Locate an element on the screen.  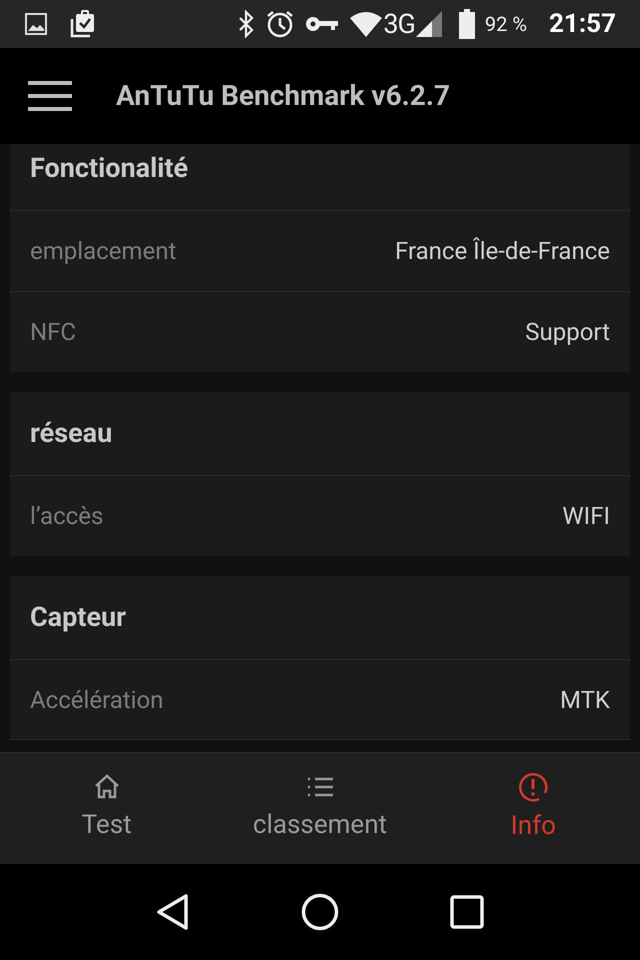
battery-percent: 92 % is located at coordinates (505, 24).